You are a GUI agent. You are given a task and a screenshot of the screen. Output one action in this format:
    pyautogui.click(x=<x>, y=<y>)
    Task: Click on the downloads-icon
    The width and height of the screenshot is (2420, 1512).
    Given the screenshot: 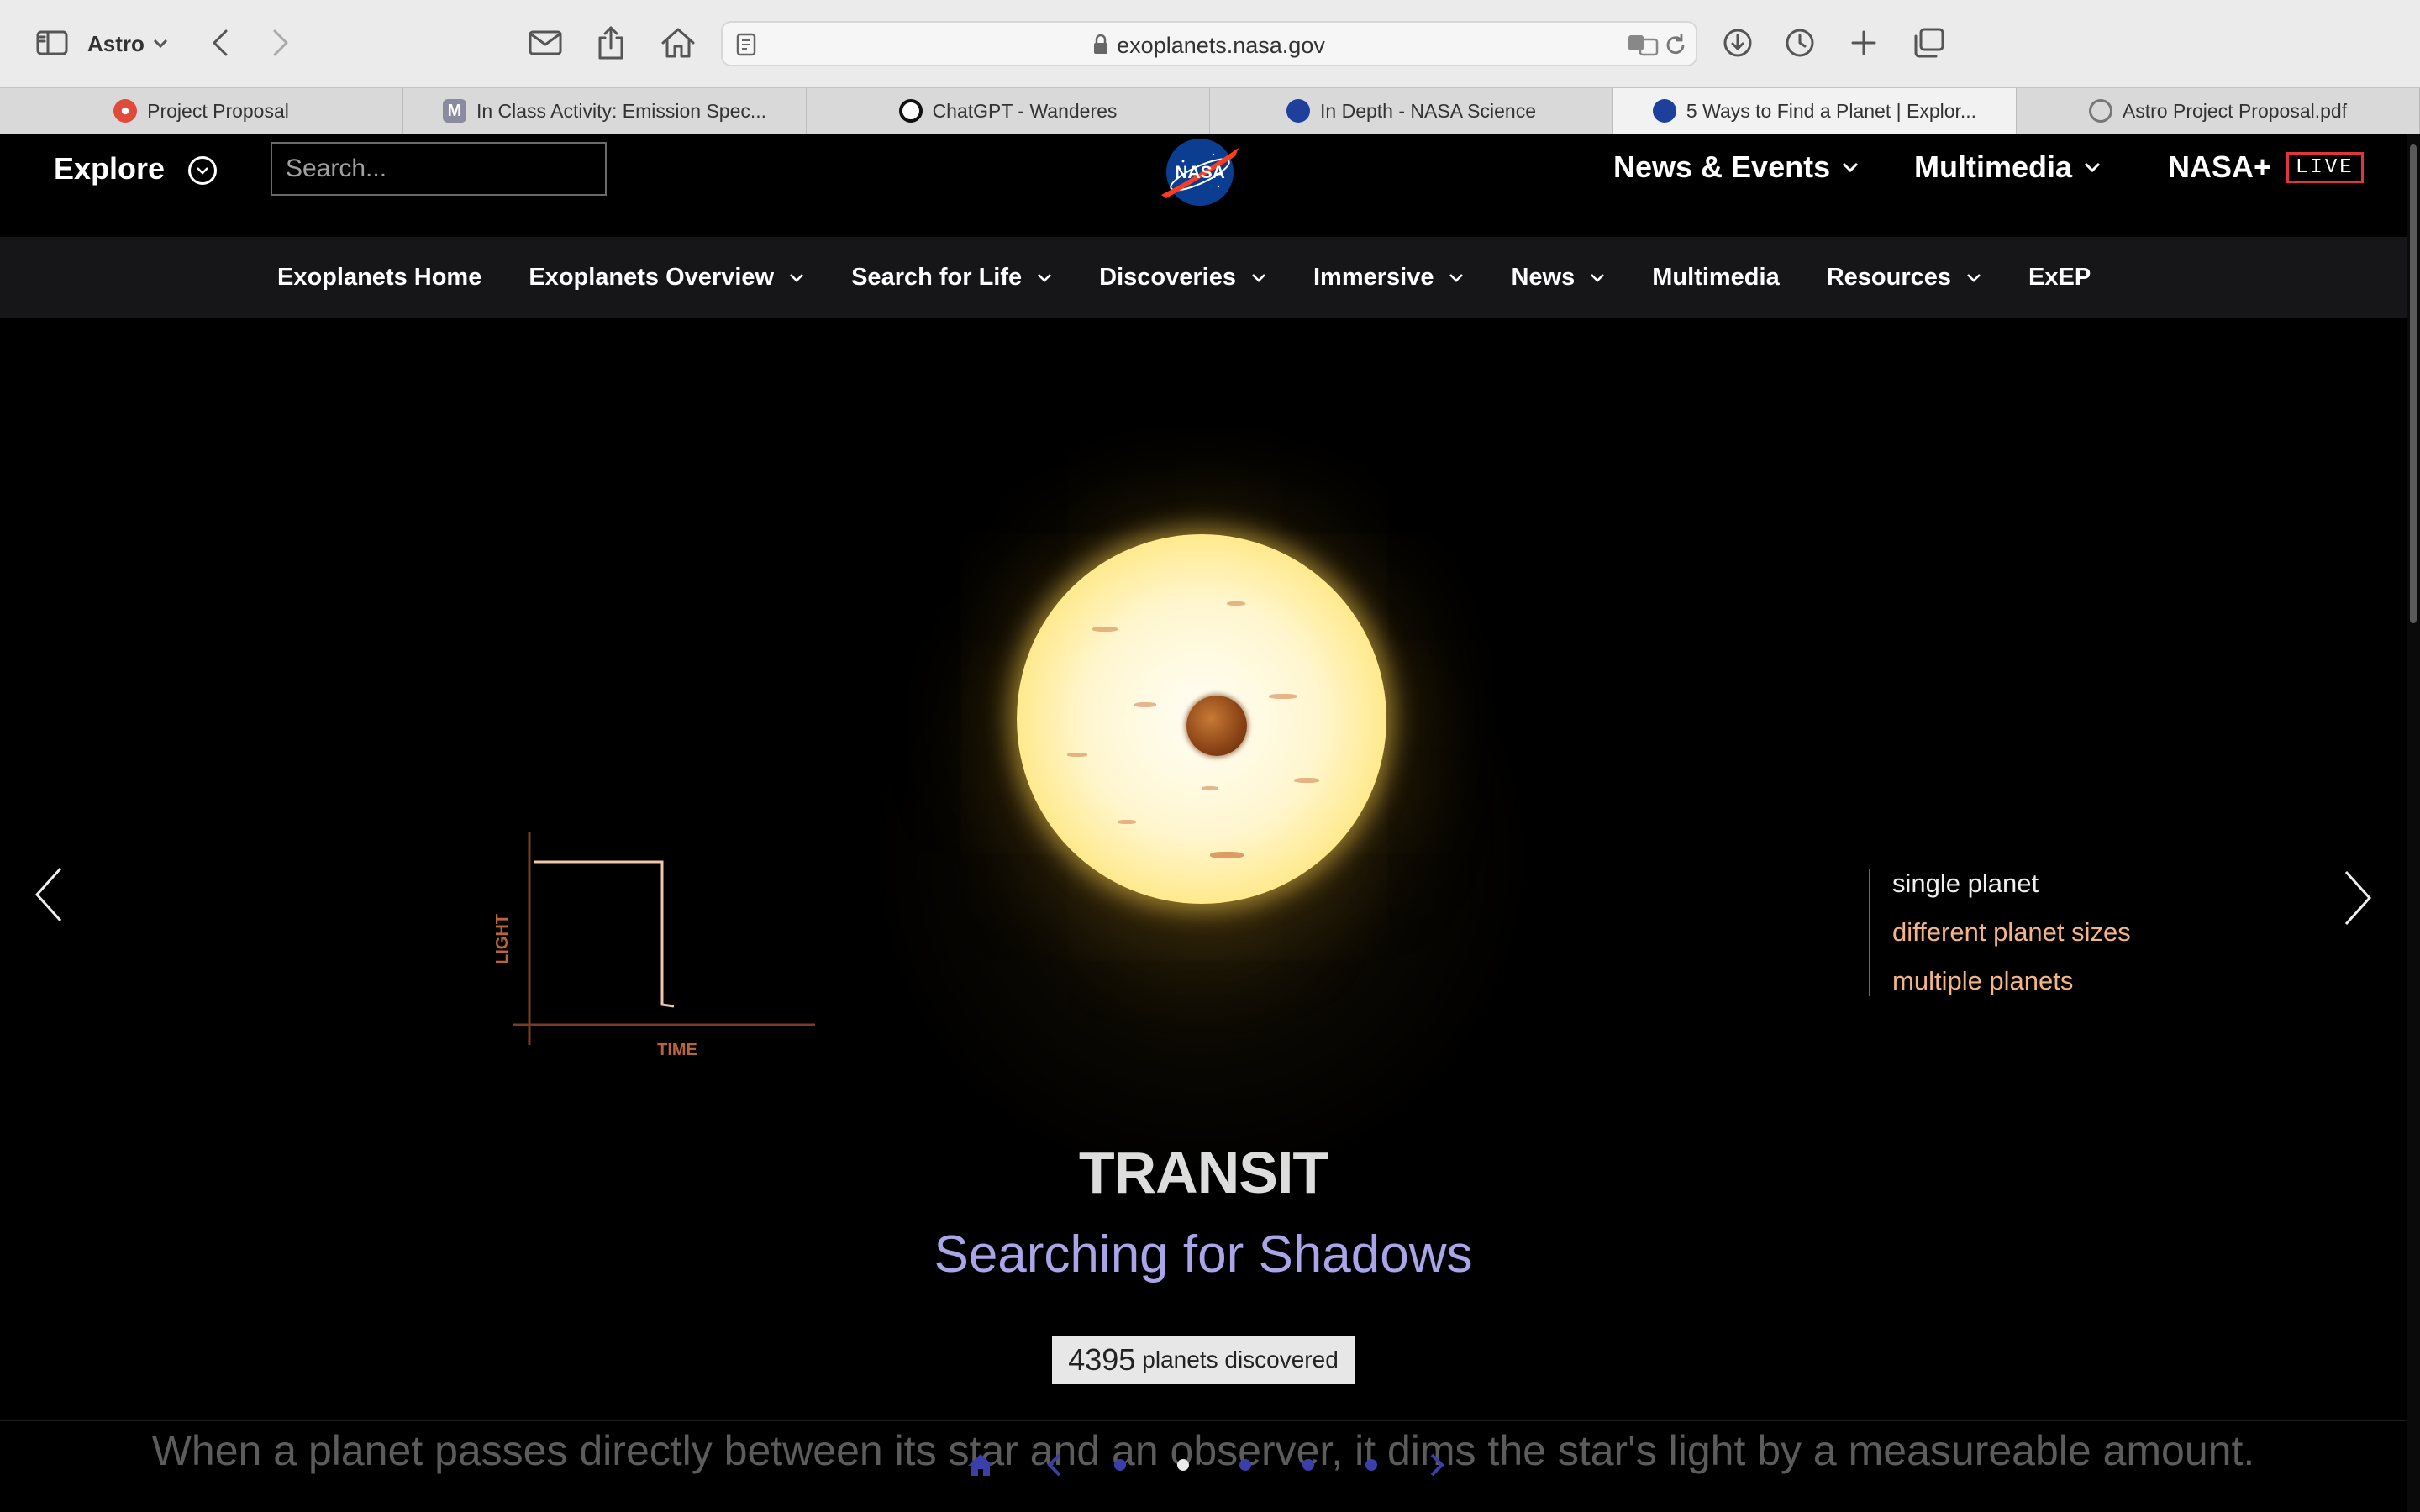 What is the action you would take?
    pyautogui.click(x=1738, y=43)
    